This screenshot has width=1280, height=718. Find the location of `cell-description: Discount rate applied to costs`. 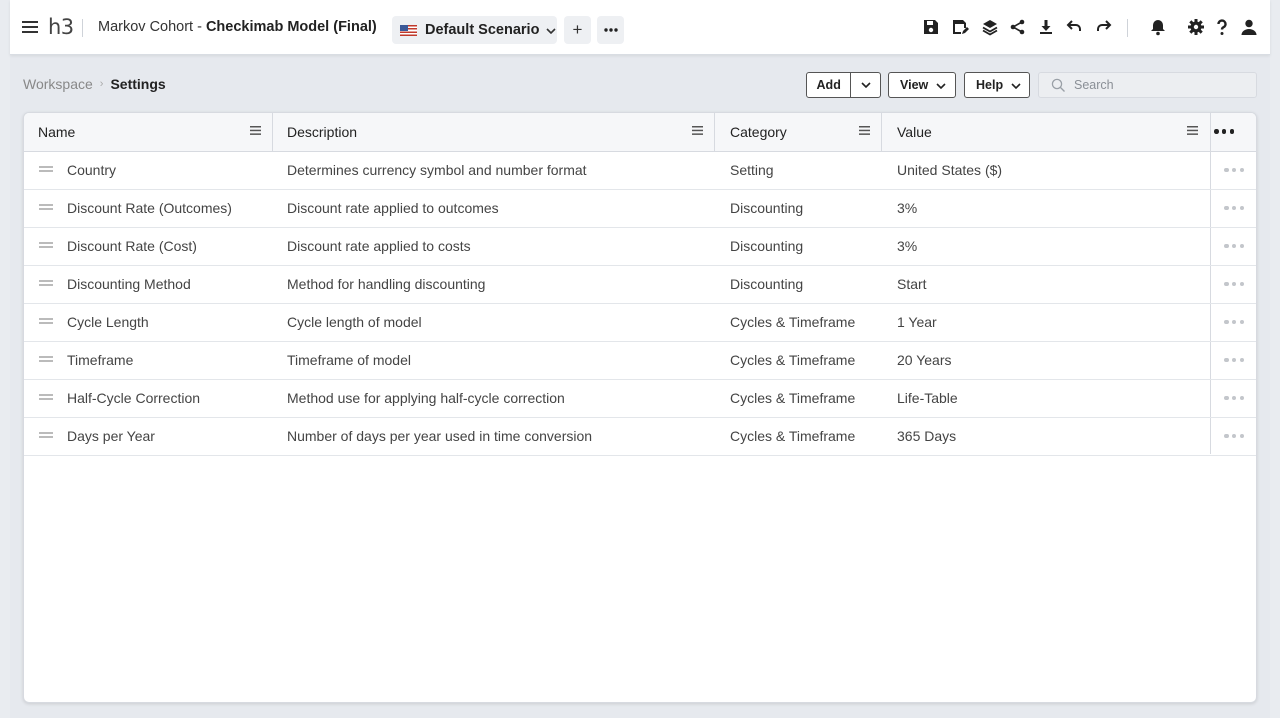

cell-description: Discount rate applied to costs is located at coordinates (379, 245).